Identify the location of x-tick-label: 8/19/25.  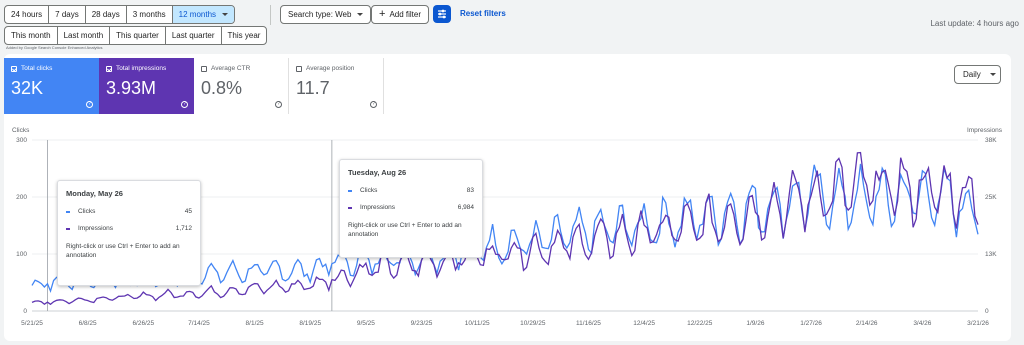
(310, 323).